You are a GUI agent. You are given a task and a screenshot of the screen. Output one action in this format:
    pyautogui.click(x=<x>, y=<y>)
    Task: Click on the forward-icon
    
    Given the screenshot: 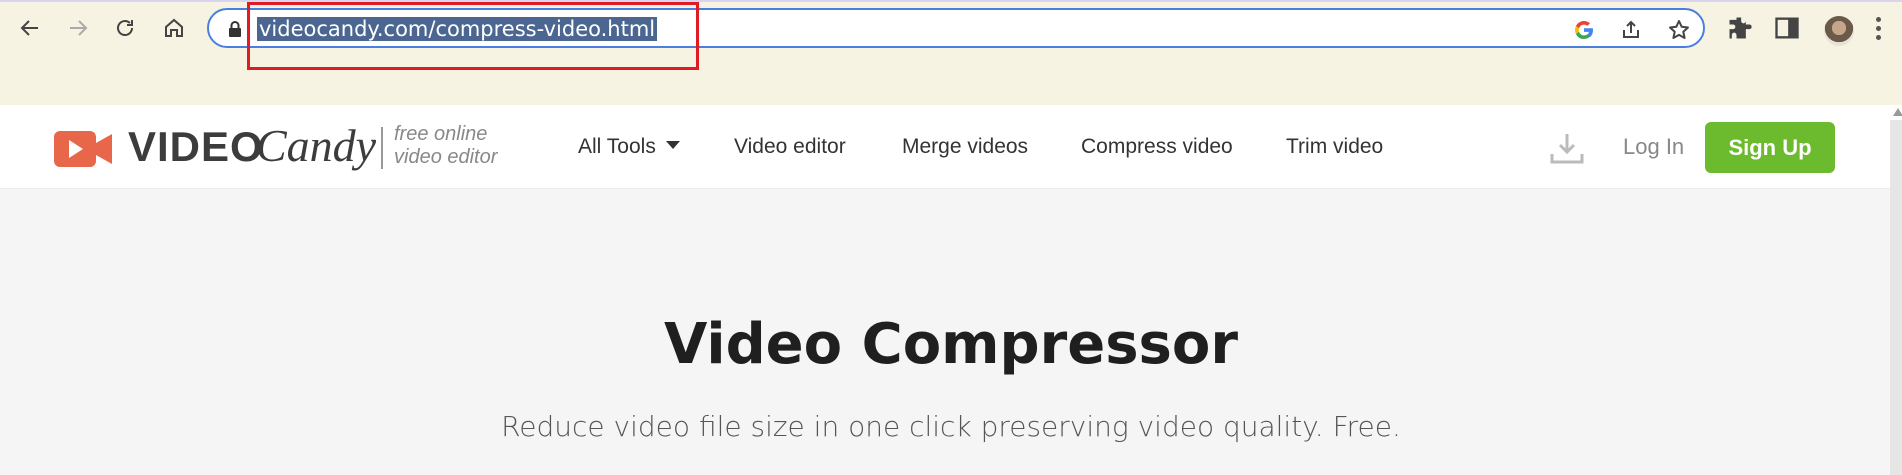 What is the action you would take?
    pyautogui.click(x=79, y=28)
    